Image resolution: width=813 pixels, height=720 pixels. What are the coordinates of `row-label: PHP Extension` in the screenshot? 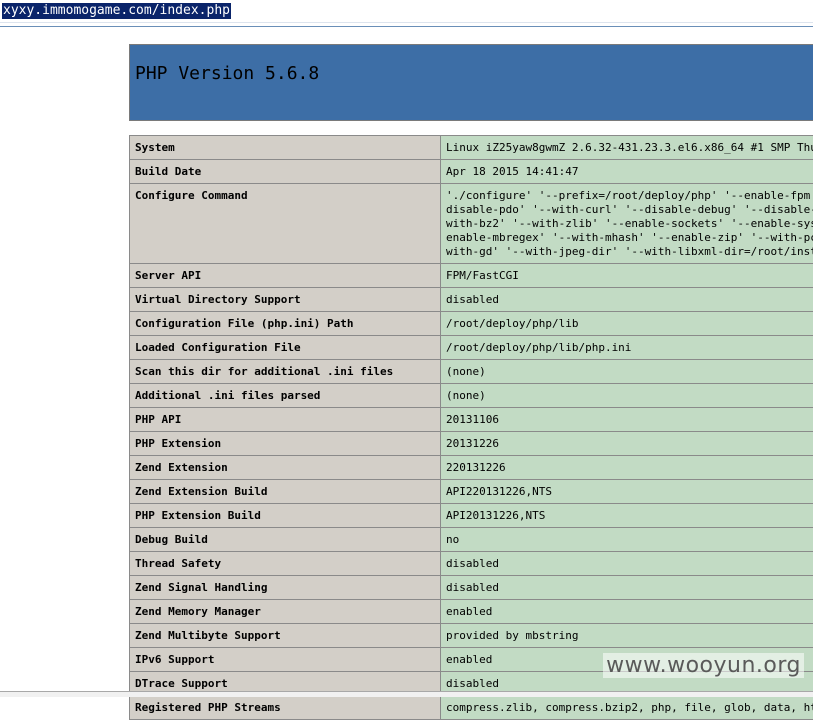 It's located at (285, 444).